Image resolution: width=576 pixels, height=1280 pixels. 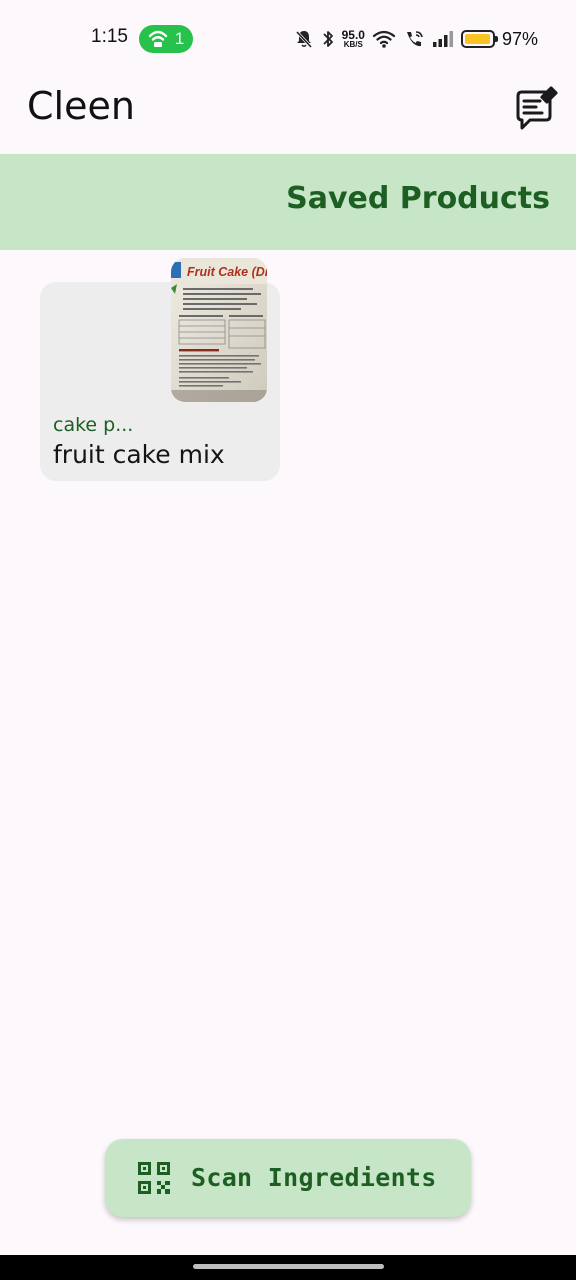 What do you see at coordinates (442, 39) in the screenshot?
I see `signal-icon` at bounding box center [442, 39].